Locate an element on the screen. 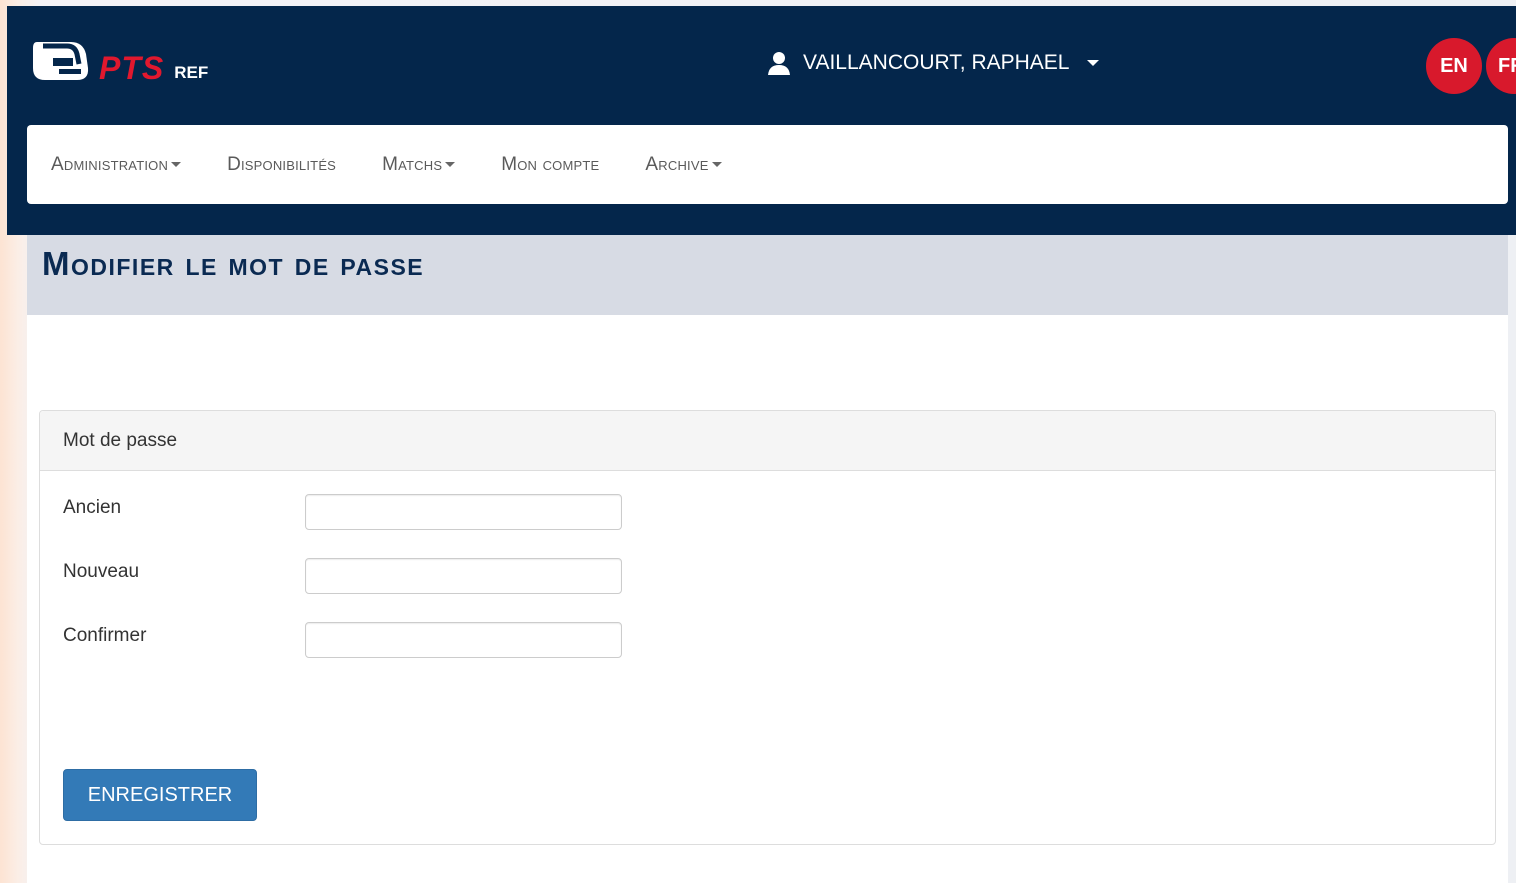  page-header: Modifier le mot de passe is located at coordinates (767, 275).